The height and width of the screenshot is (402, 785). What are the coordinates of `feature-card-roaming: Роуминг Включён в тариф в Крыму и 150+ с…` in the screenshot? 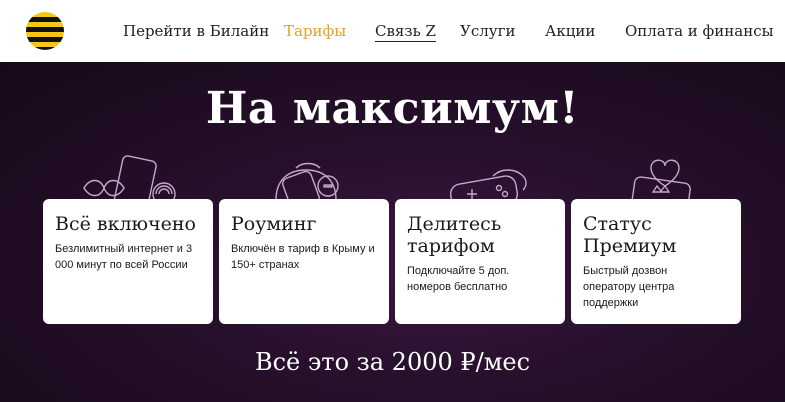 It's located at (304, 261).